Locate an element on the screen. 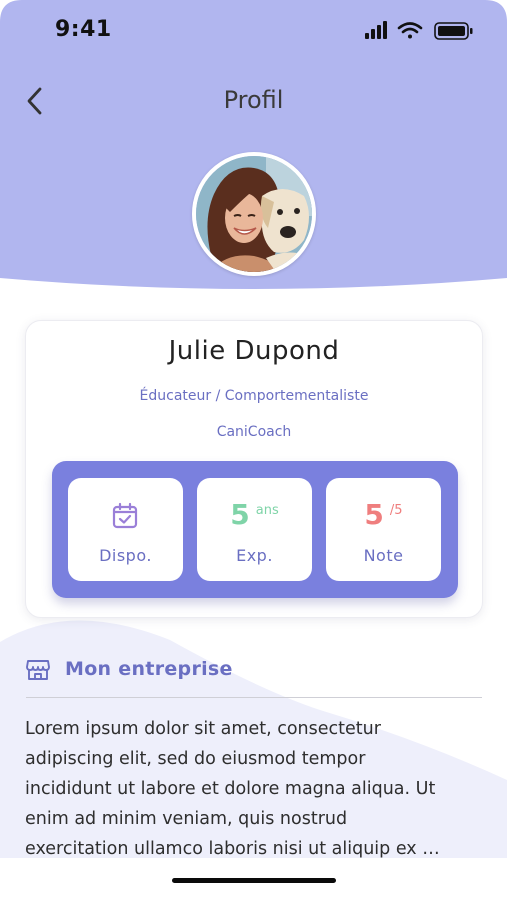 This screenshot has height=900, width=507. rating-unit: /5 is located at coordinates (396, 510).